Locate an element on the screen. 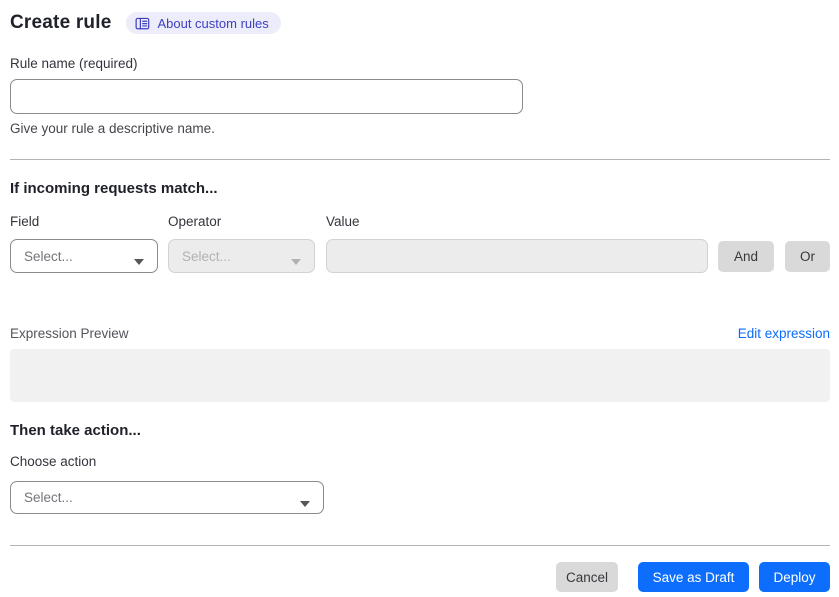  book-icon is located at coordinates (142, 23).